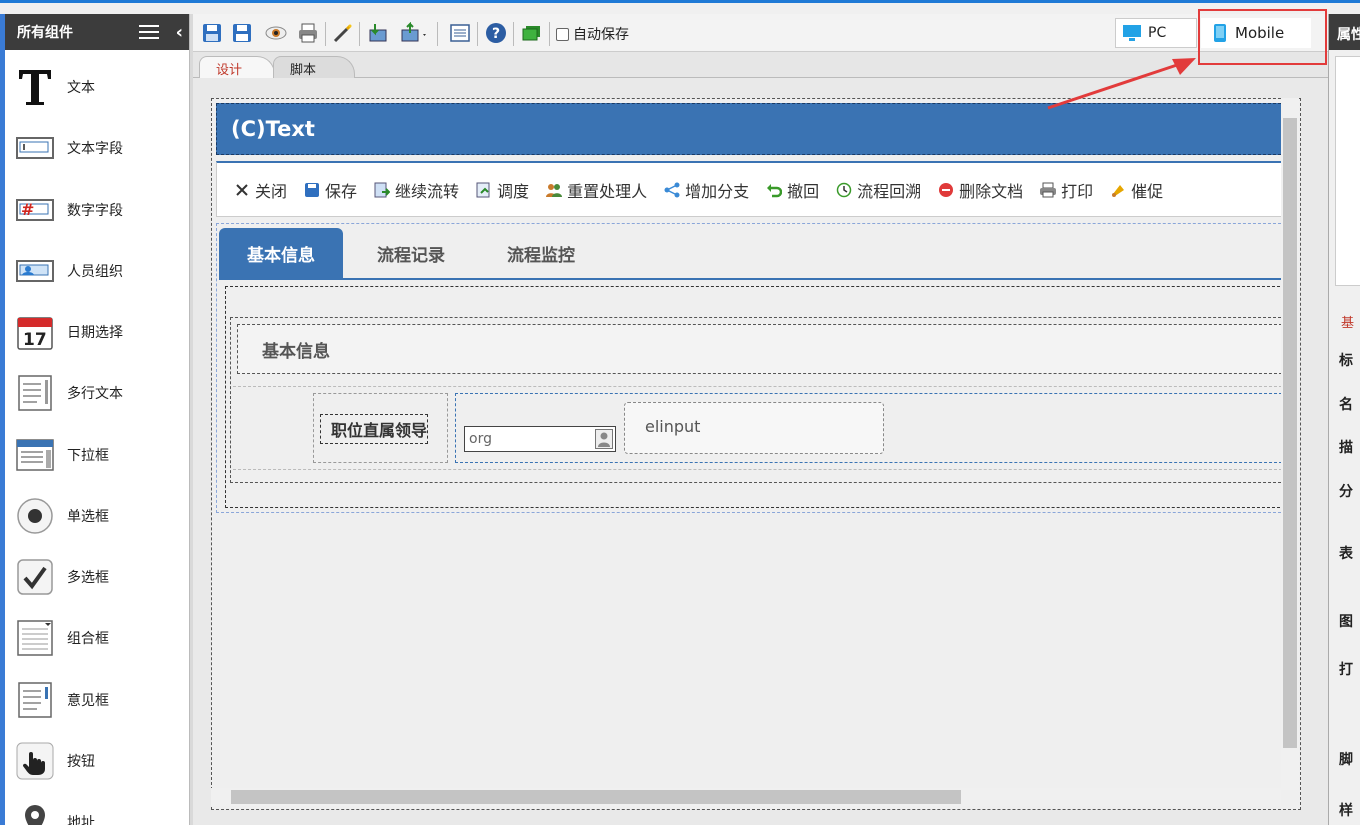  Describe the element at coordinates (378, 33) in the screenshot. I see `import-icon` at that location.